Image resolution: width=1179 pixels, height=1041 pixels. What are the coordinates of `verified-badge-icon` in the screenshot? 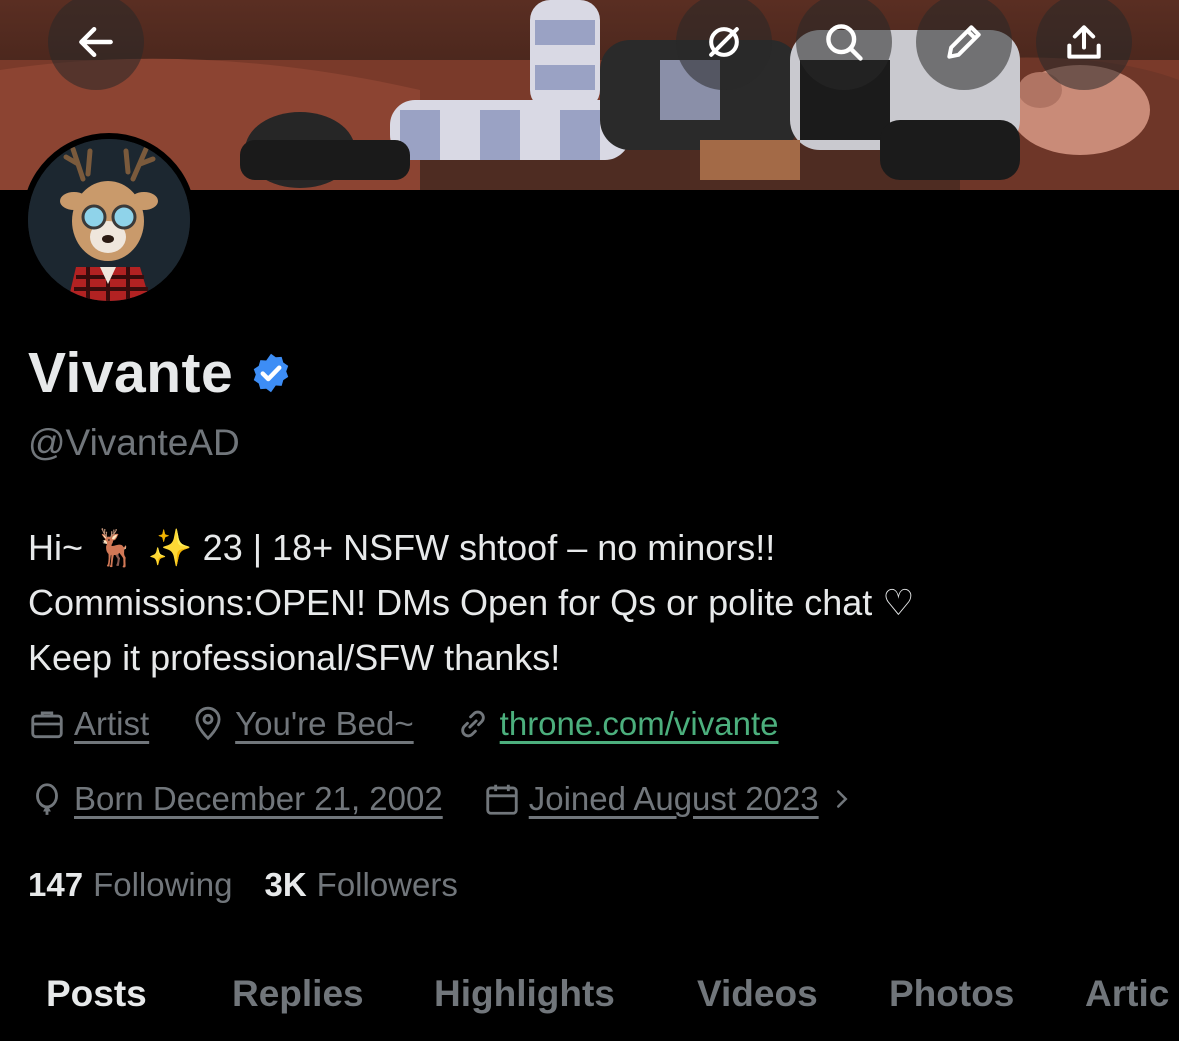 It's located at (271, 373).